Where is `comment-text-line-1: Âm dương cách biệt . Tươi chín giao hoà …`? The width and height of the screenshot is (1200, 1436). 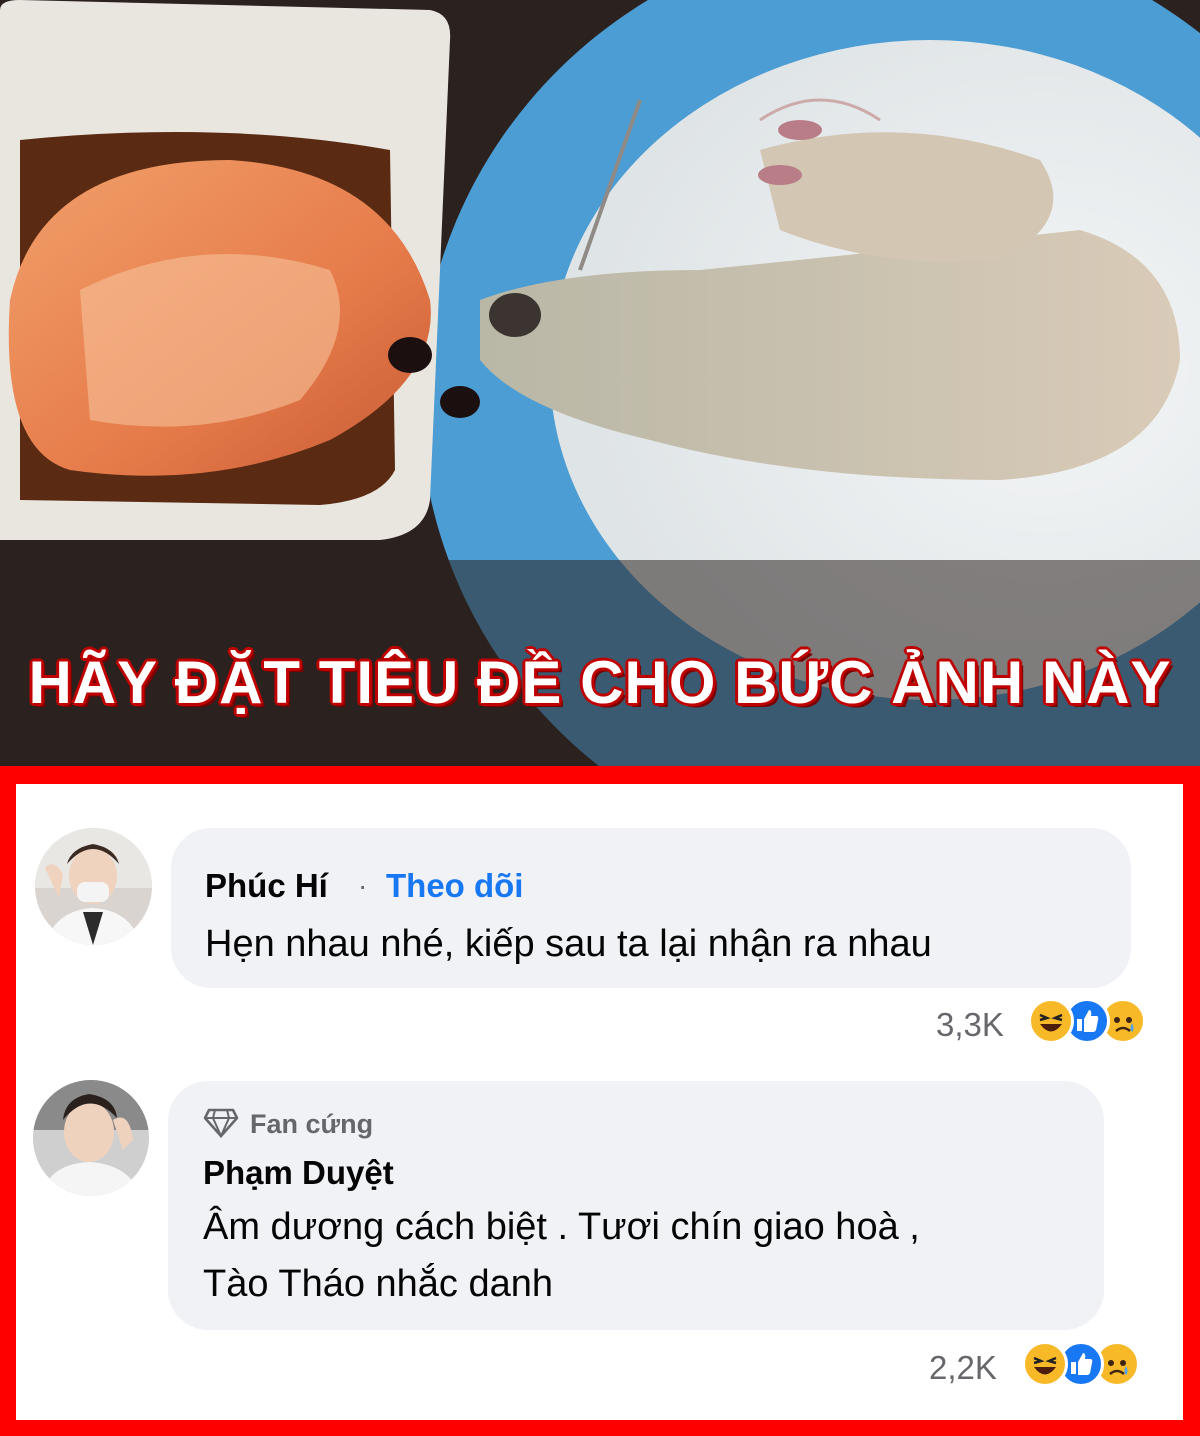
comment-text-line-1: Âm dương cách biệt . Tươi chín giao hoà … is located at coordinates (561, 1227).